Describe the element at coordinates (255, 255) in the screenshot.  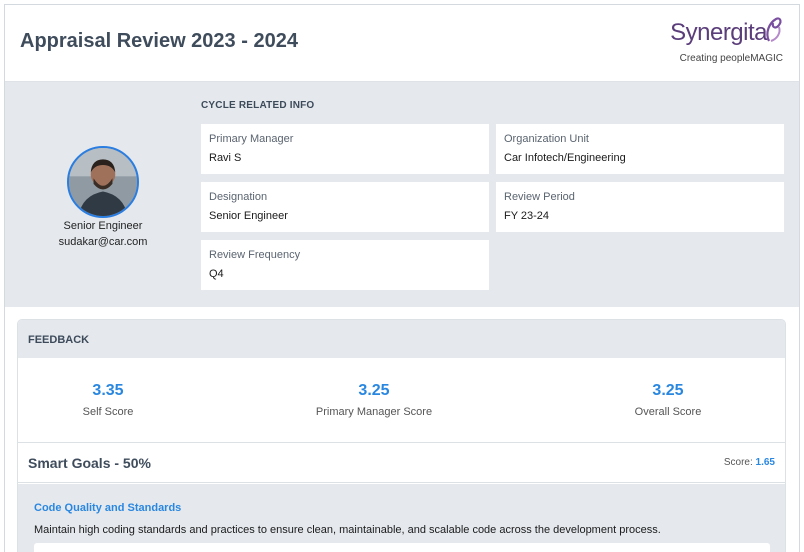
I see `field-label: Review Frequency` at that location.